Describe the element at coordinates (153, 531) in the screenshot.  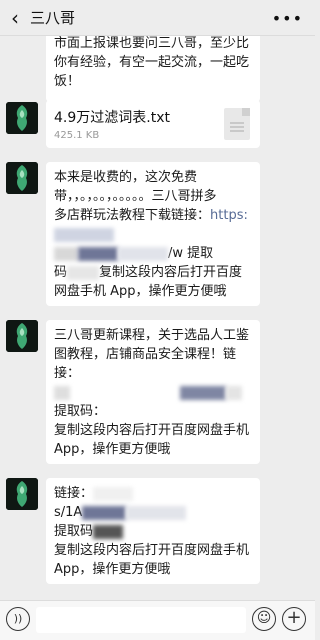
I see `message-bubble: 链接： s/1A 提取码 复制这段内容后打开百度网盘手机 App，操作更方便哦` at that location.